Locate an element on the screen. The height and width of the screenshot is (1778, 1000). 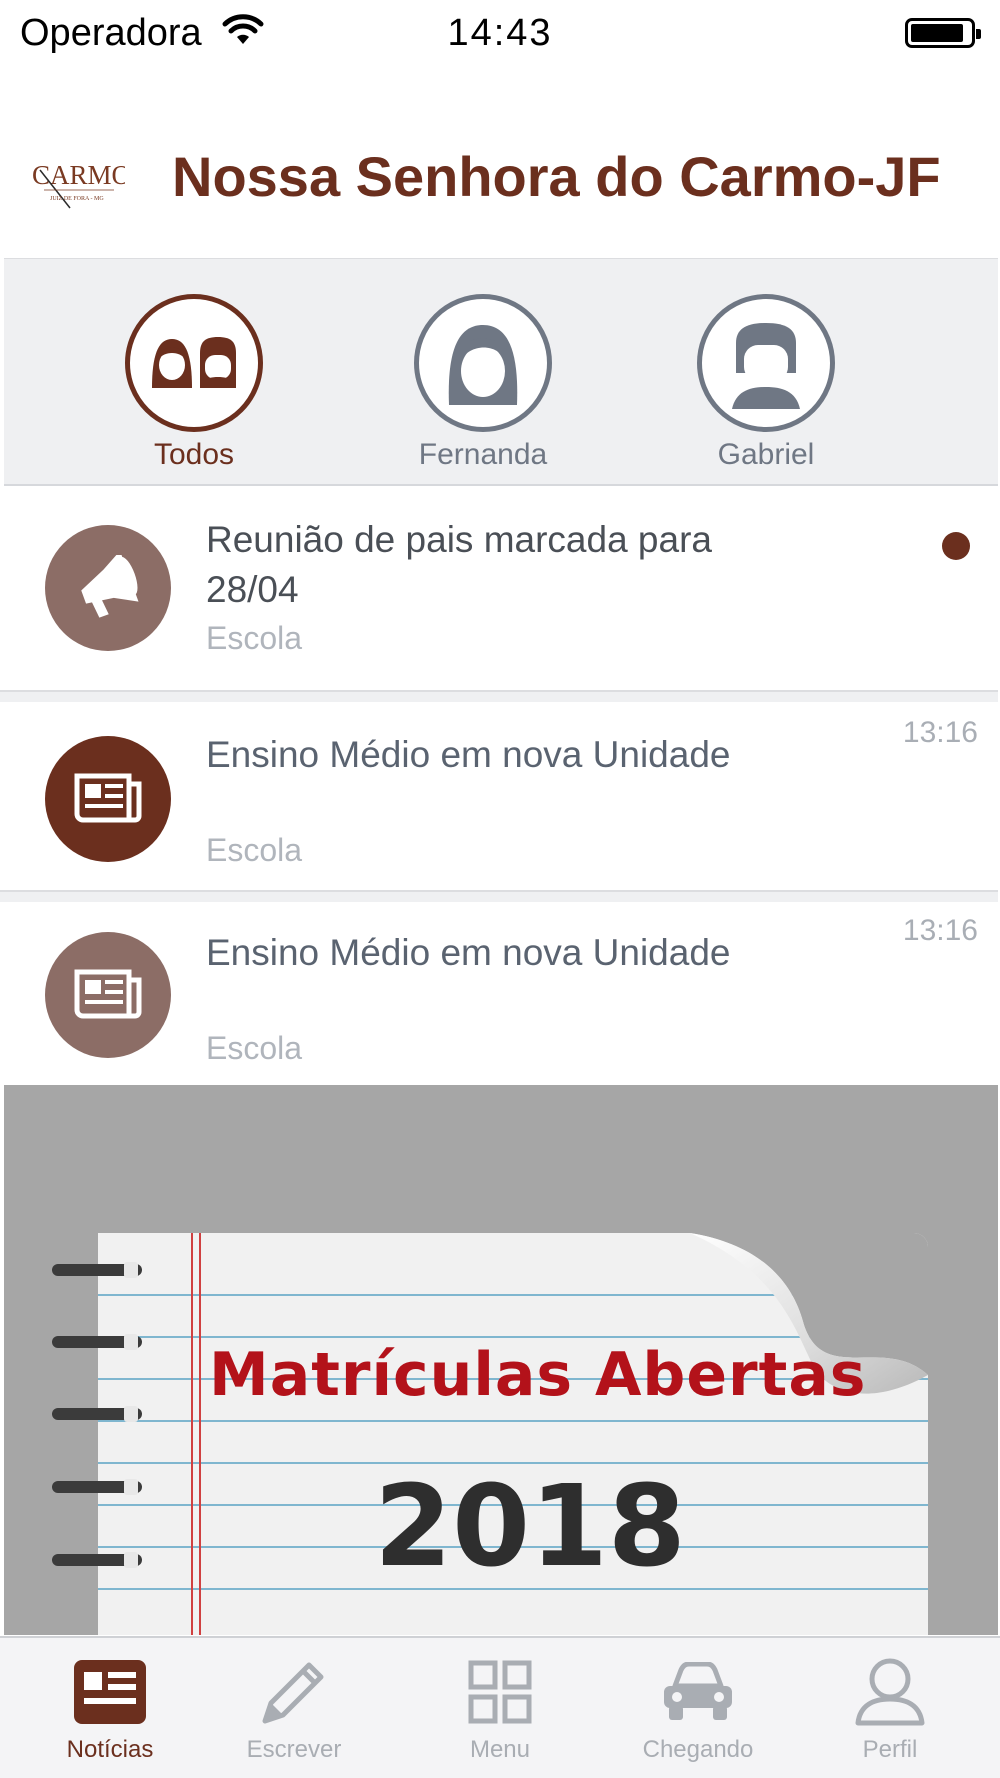
tab-menu: Menu is located at coordinates (500, 1708).